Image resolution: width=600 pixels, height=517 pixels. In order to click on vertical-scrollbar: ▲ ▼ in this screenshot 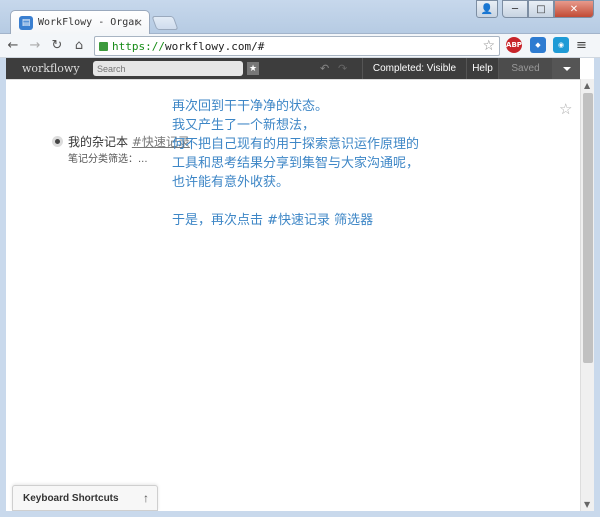, I will do `click(587, 295)`.